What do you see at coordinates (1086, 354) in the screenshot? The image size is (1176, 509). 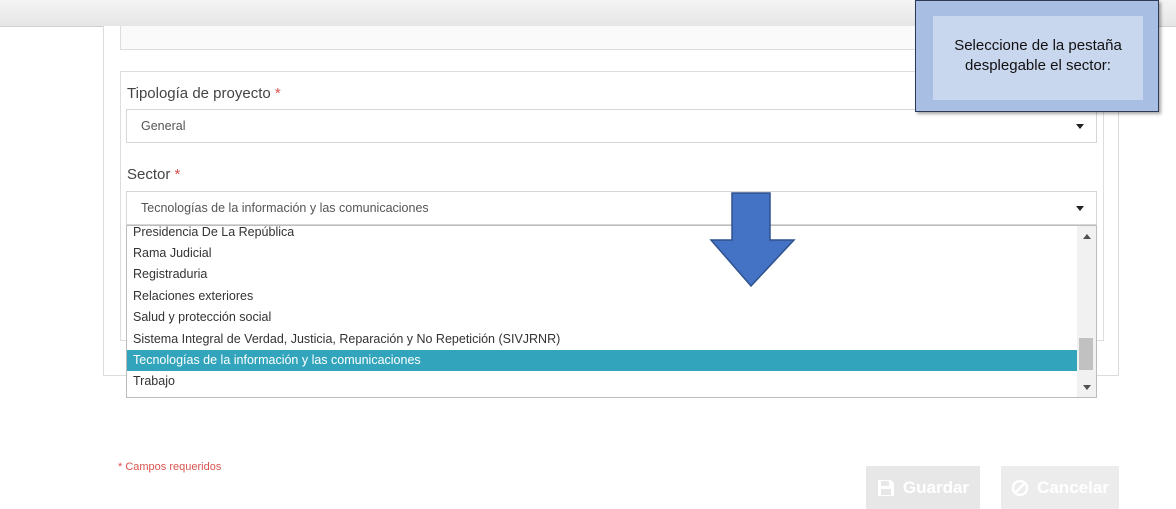 I see `scroll-thumb` at bounding box center [1086, 354].